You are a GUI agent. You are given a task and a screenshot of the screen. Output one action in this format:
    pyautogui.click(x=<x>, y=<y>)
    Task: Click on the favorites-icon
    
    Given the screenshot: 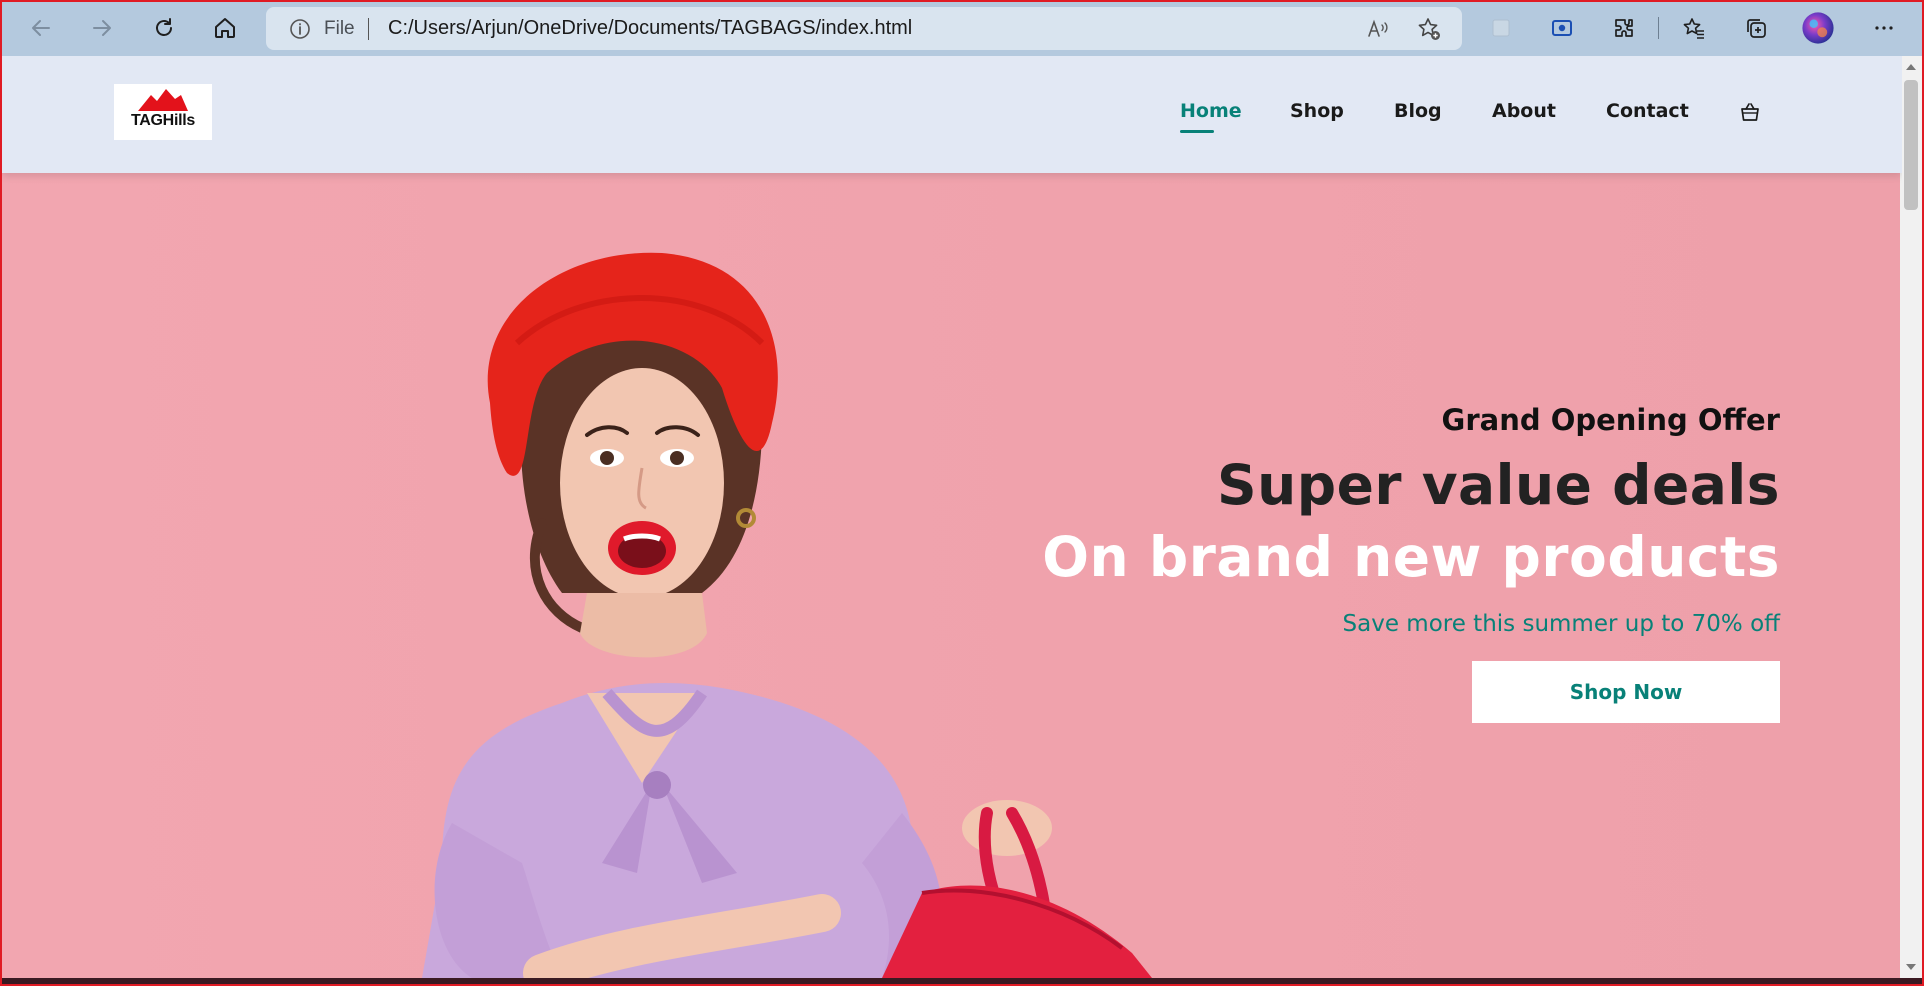 What is the action you would take?
    pyautogui.click(x=1693, y=28)
    